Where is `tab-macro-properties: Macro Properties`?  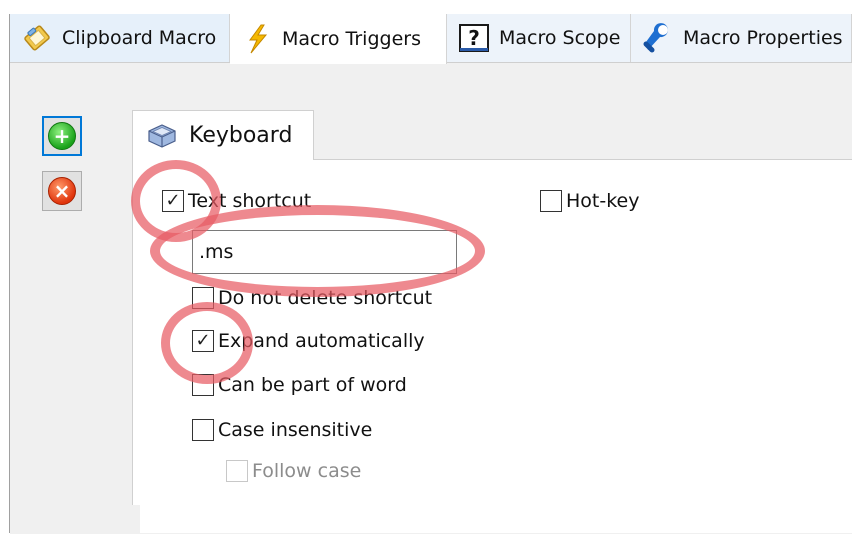 tab-macro-properties: Macro Properties is located at coordinates (741, 38).